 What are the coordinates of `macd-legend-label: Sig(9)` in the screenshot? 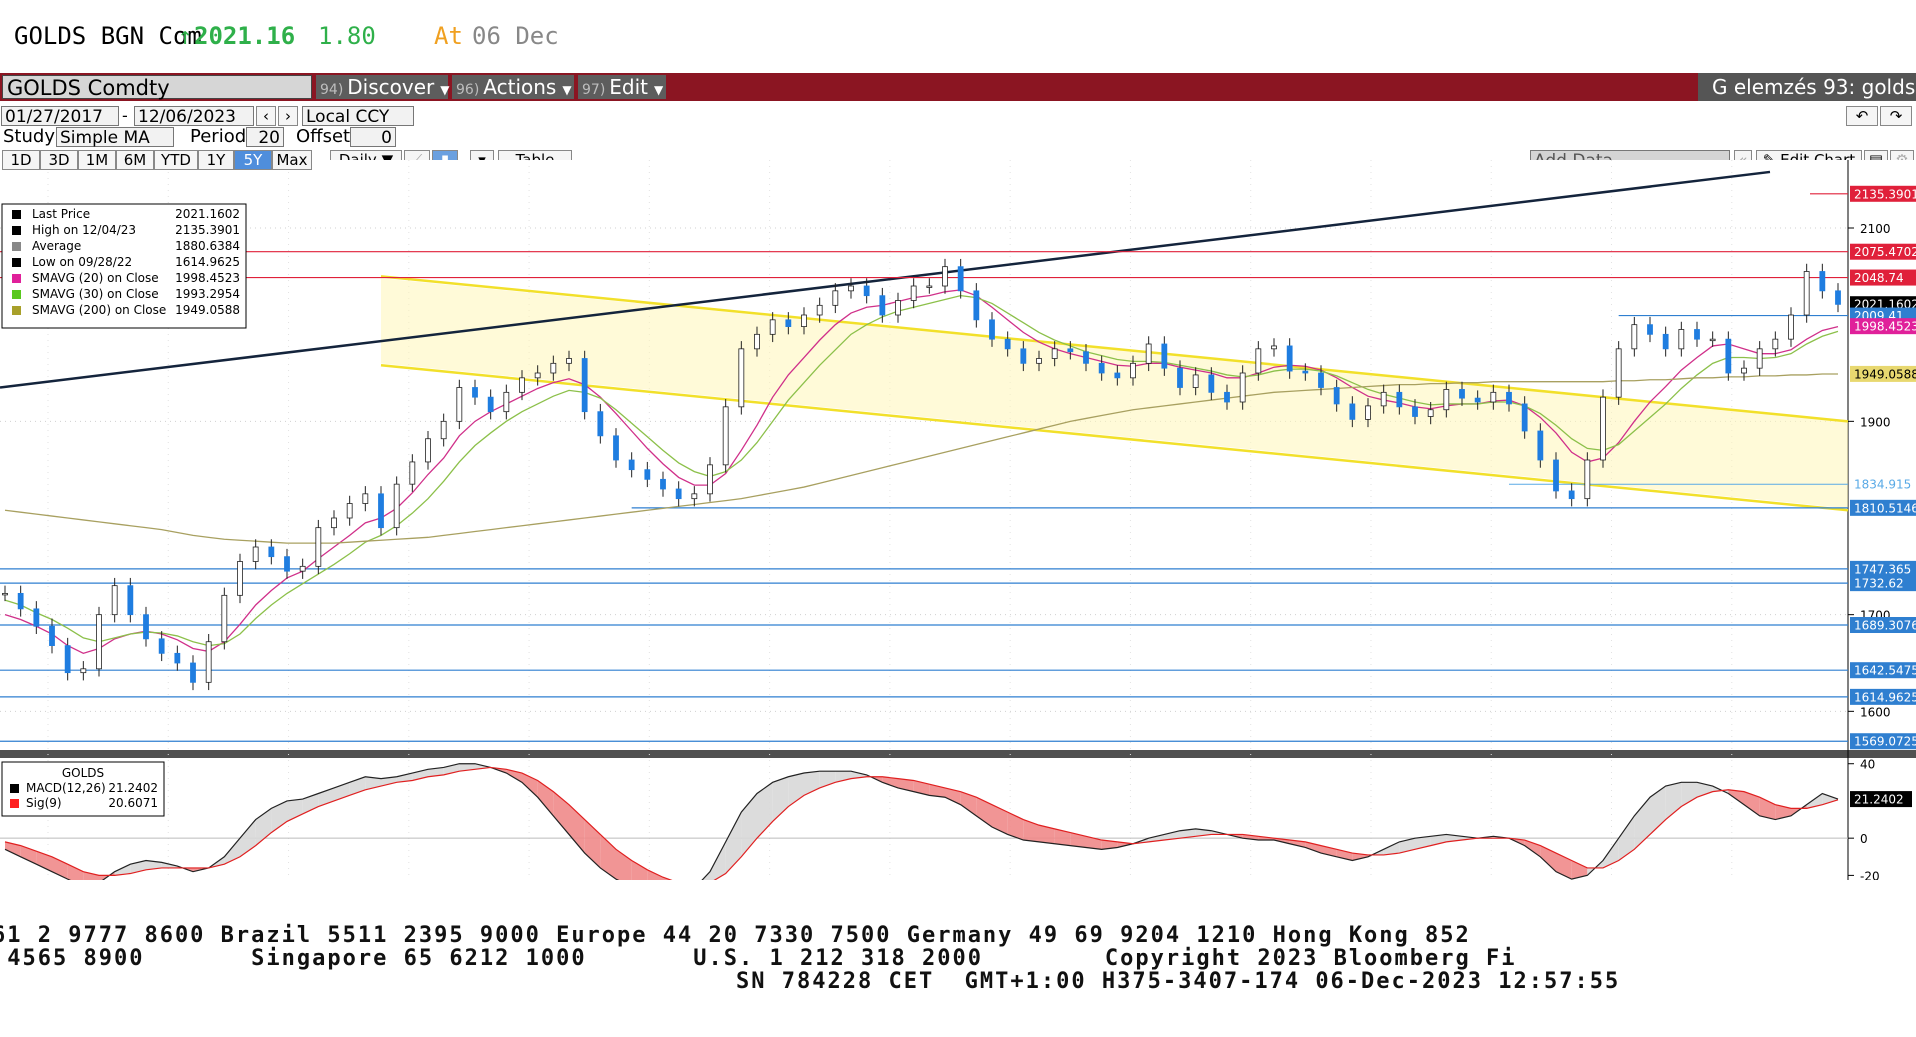 It's located at (44, 803).